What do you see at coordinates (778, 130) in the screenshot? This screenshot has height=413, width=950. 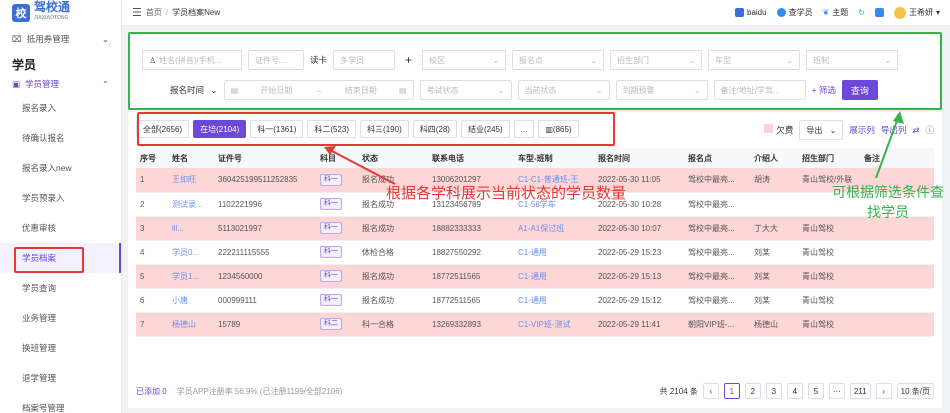 I see `owe-filter: 欠费` at bounding box center [778, 130].